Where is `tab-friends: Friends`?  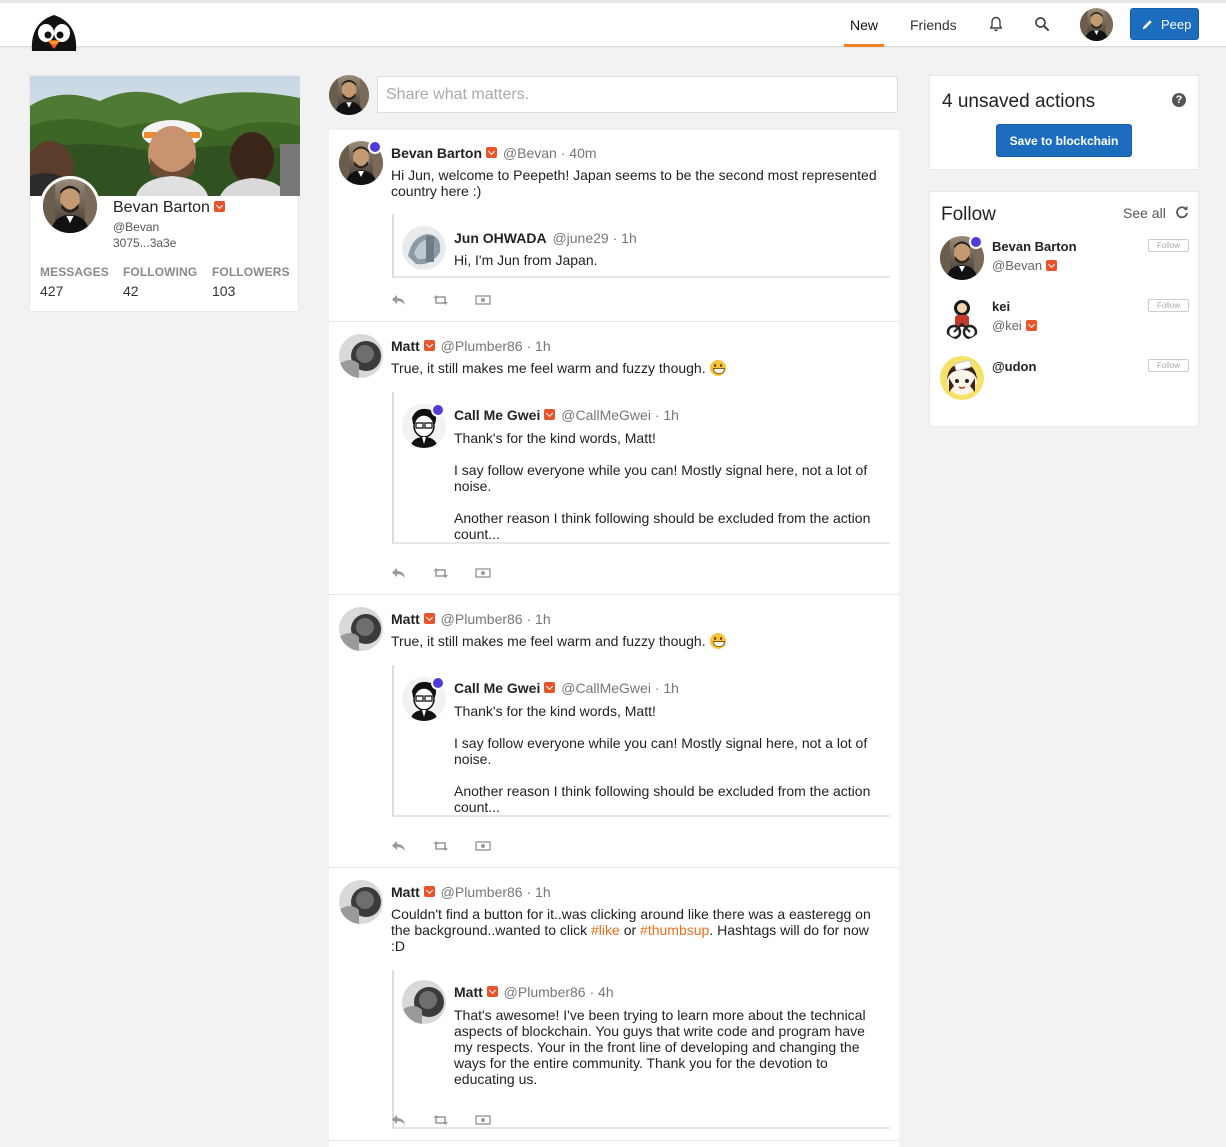
tab-friends: Friends is located at coordinates (933, 25).